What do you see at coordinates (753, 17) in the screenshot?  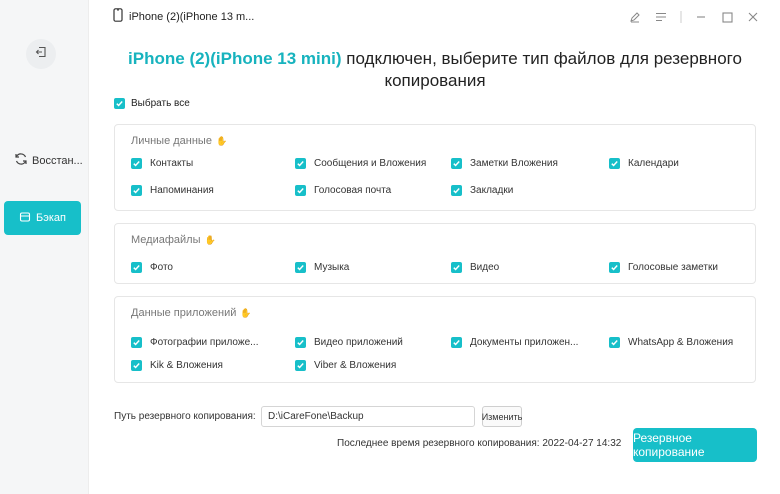 I see `close-icon` at bounding box center [753, 17].